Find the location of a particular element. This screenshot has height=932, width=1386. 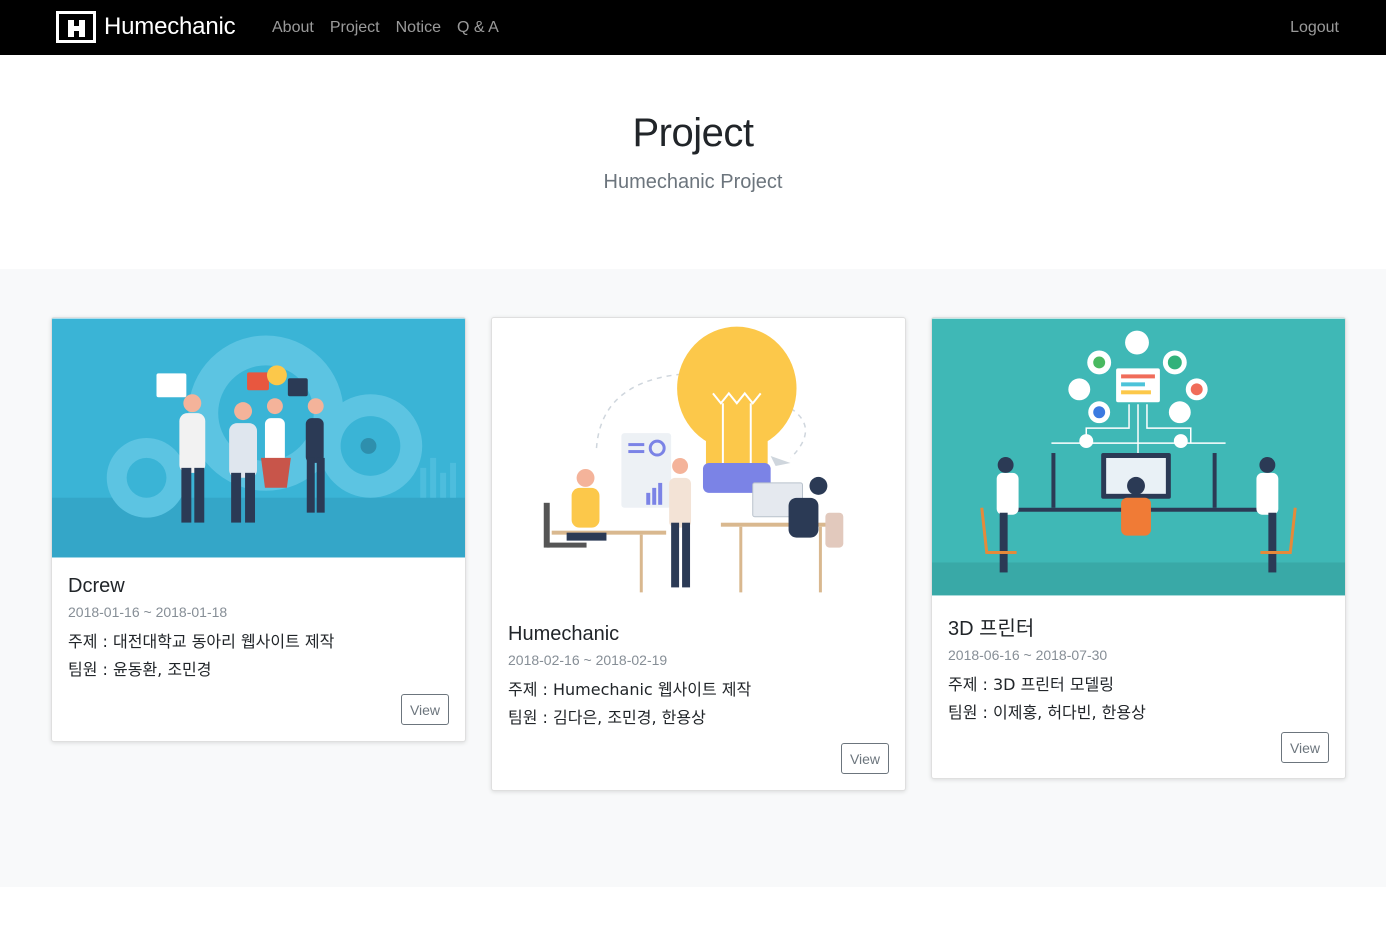

card-members: 팀원 : 김다은, 조민경, 한용상 is located at coordinates (607, 717).